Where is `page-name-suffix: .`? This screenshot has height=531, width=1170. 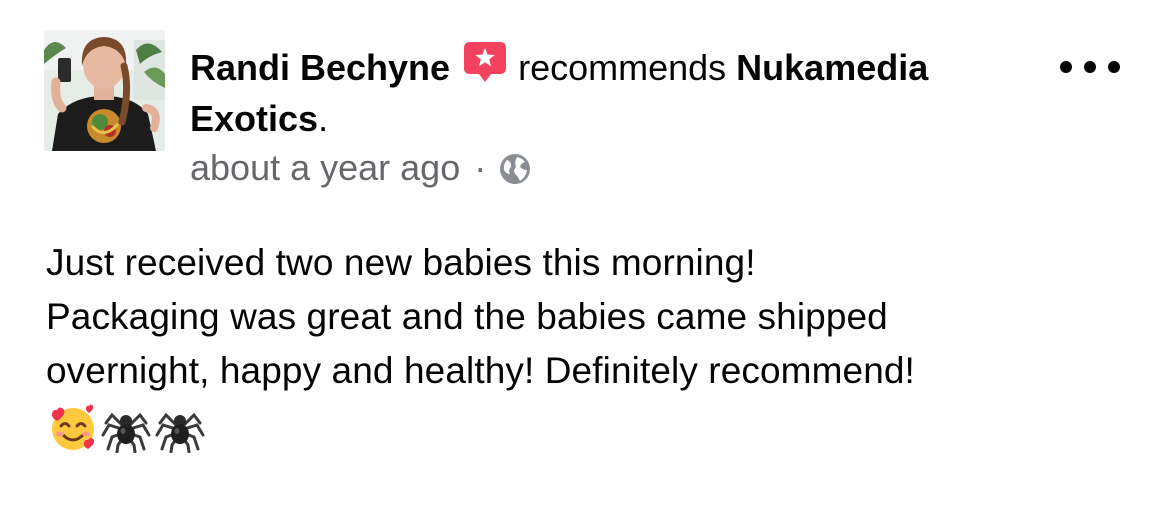
page-name-suffix: . is located at coordinates (323, 118).